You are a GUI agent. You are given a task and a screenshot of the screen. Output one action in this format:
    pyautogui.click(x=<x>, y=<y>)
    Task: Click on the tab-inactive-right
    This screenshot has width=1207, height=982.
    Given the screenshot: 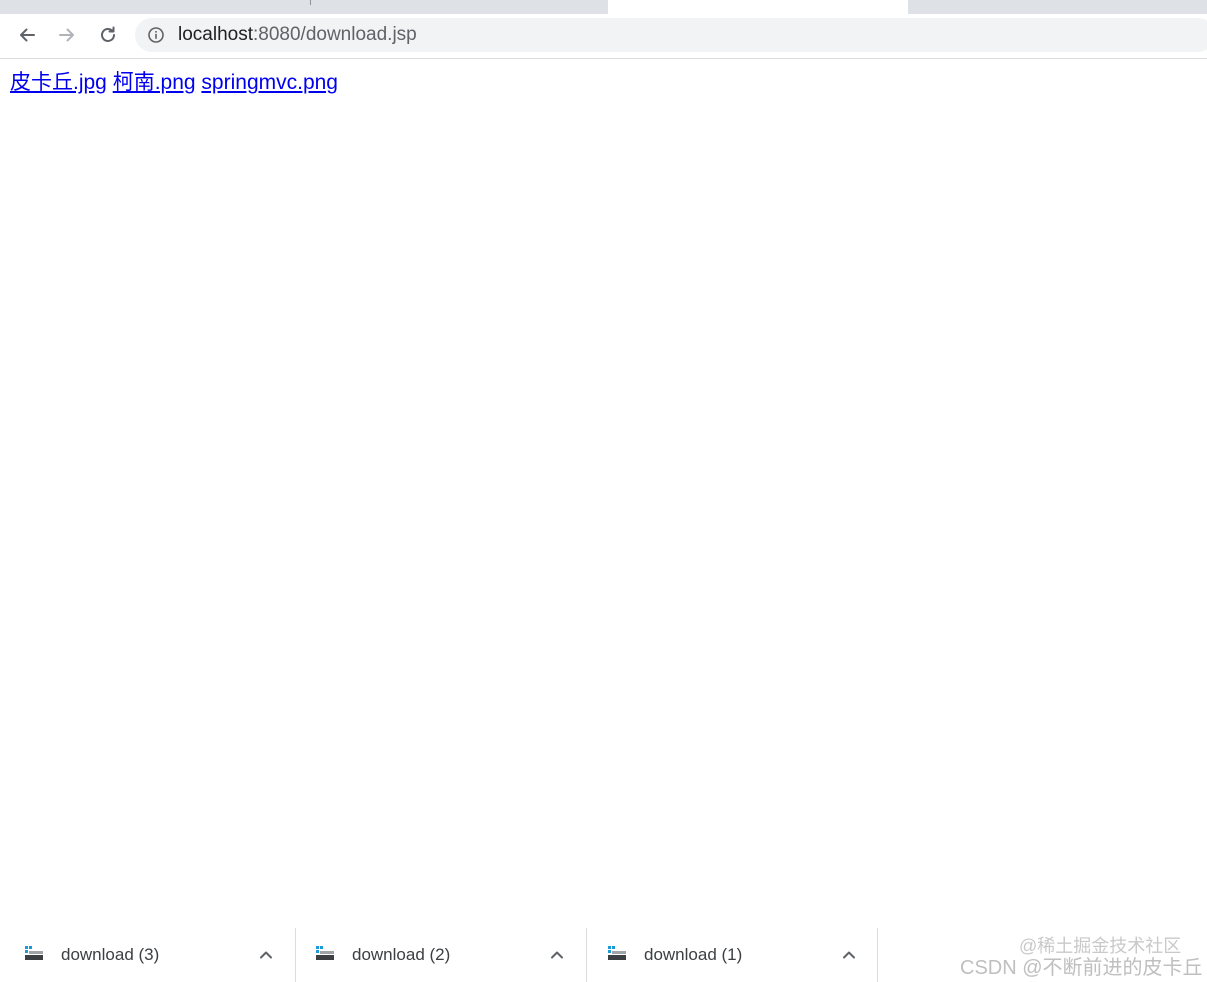 What is the action you would take?
    pyautogui.click(x=1057, y=6)
    